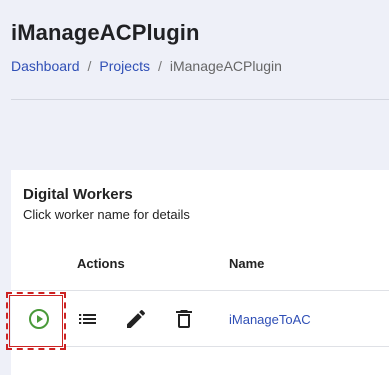 The image size is (389, 375). I want to click on worker-logs-button, so click(88, 319).